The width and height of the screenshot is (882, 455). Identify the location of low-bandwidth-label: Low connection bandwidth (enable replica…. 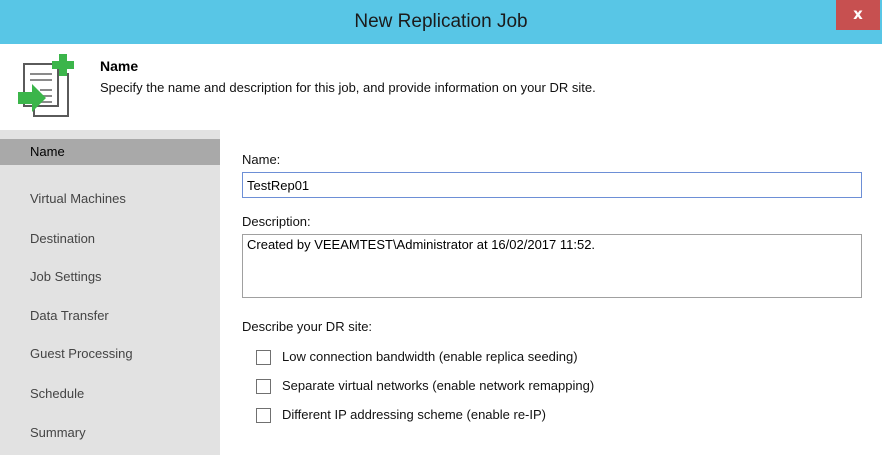
(430, 356).